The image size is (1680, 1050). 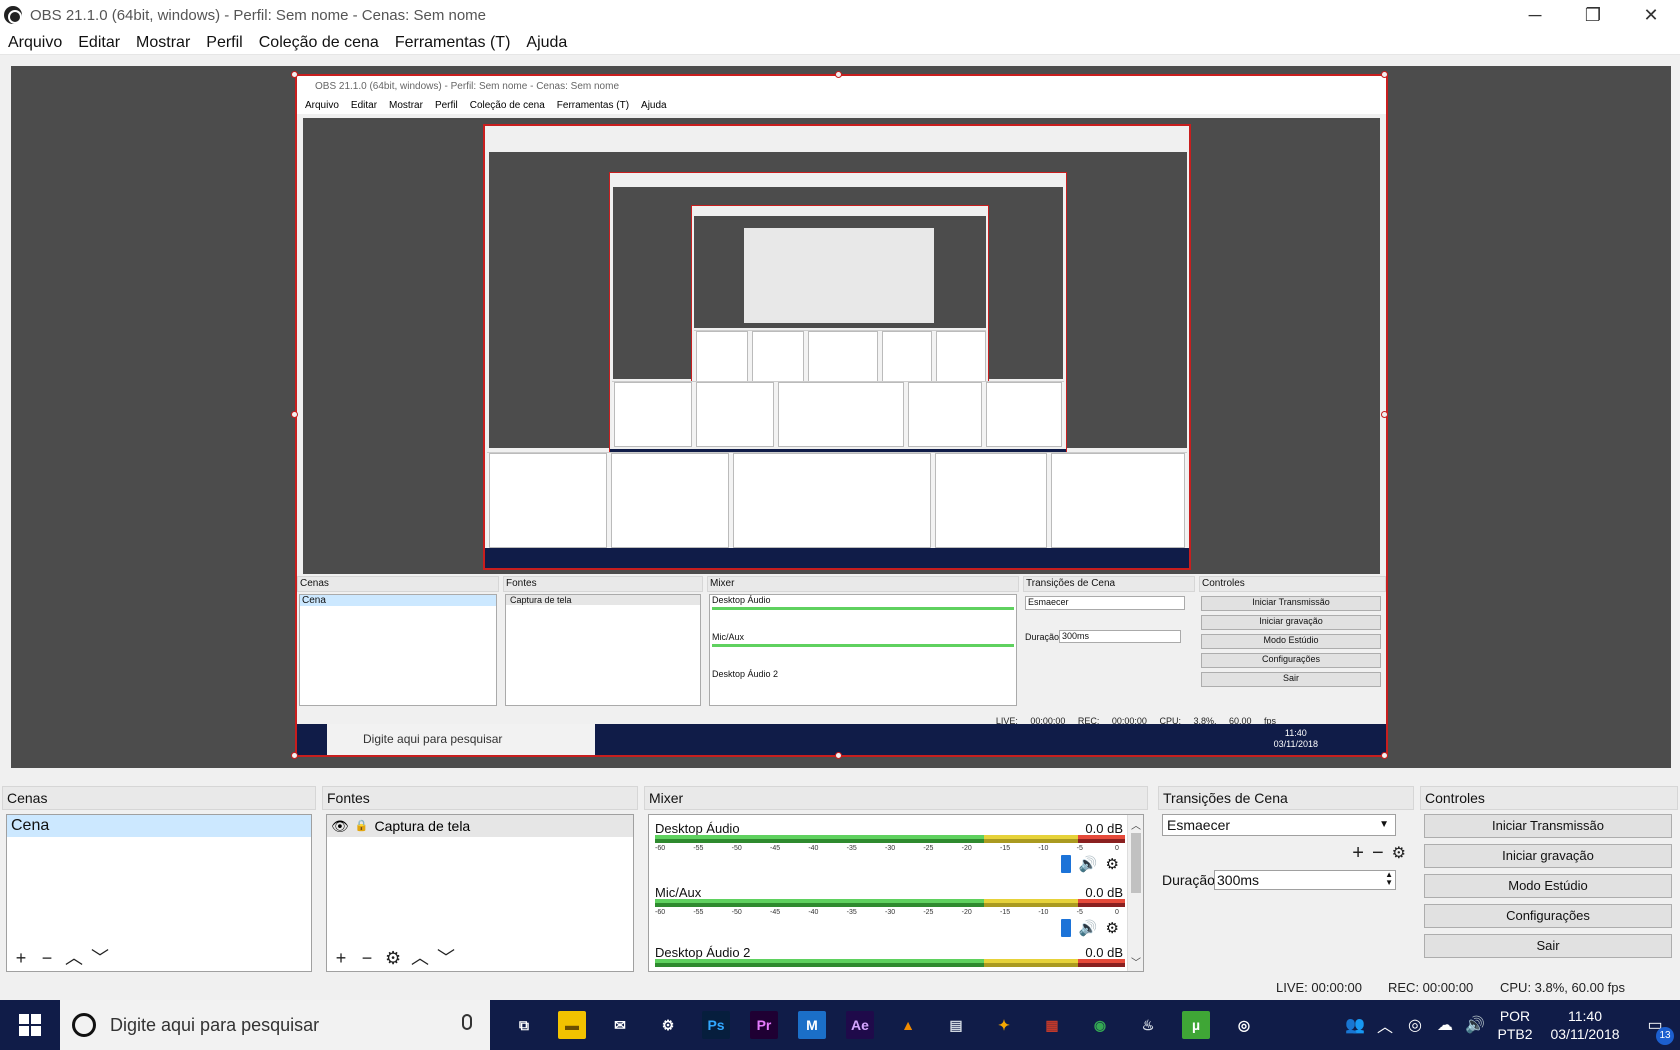 What do you see at coordinates (603, 641) in the screenshot?
I see `nested-sources-dock: Fontes Captura de tela` at bounding box center [603, 641].